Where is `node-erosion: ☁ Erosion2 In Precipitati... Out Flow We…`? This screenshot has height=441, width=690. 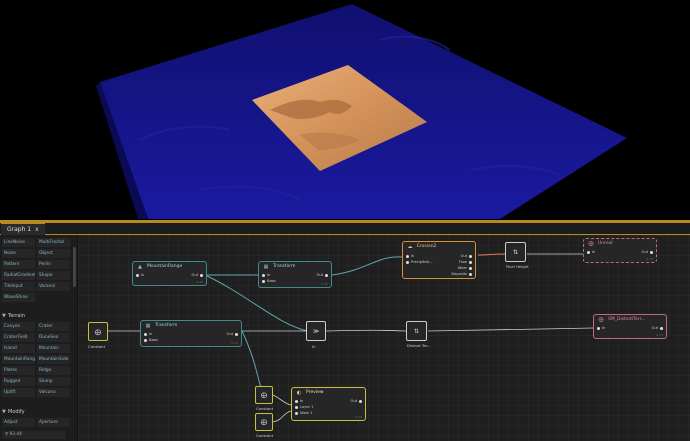
node-erosion: ☁ Erosion2 In Precipitati... Out Flow We… is located at coordinates (439, 260).